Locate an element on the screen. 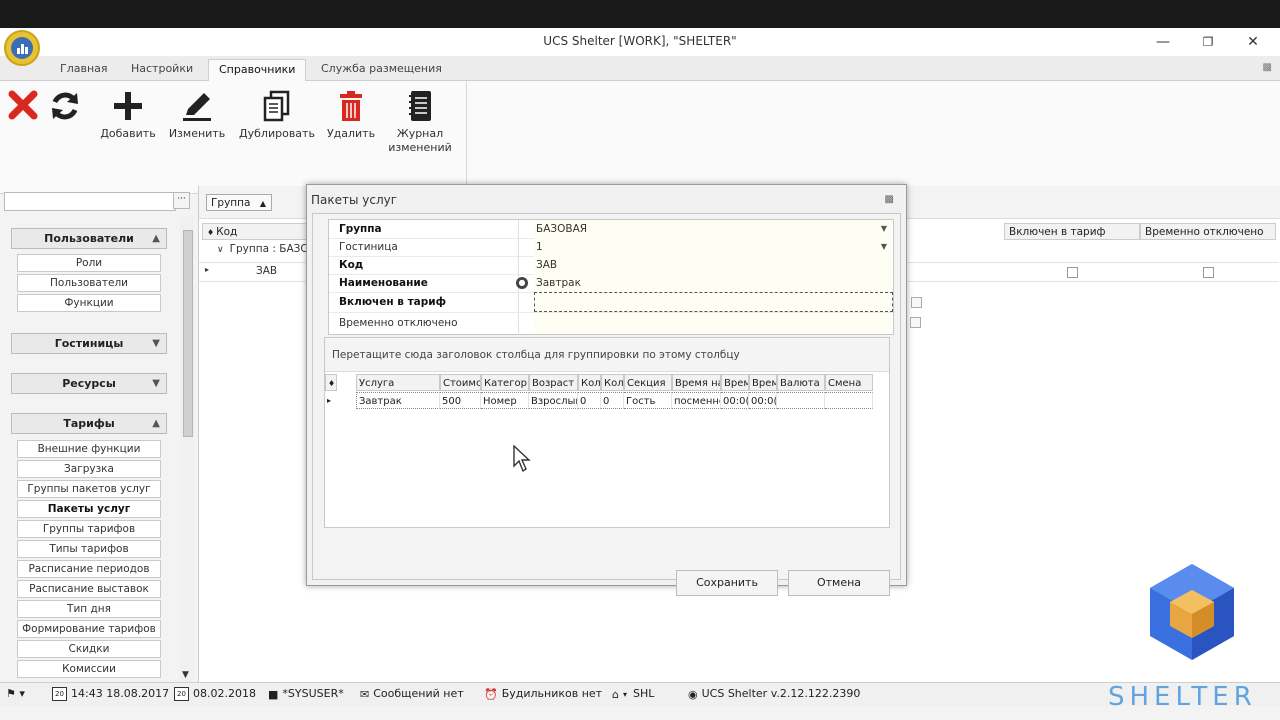  prop-group-value: БАЗОВАЯ ▼ is located at coordinates (713, 229).